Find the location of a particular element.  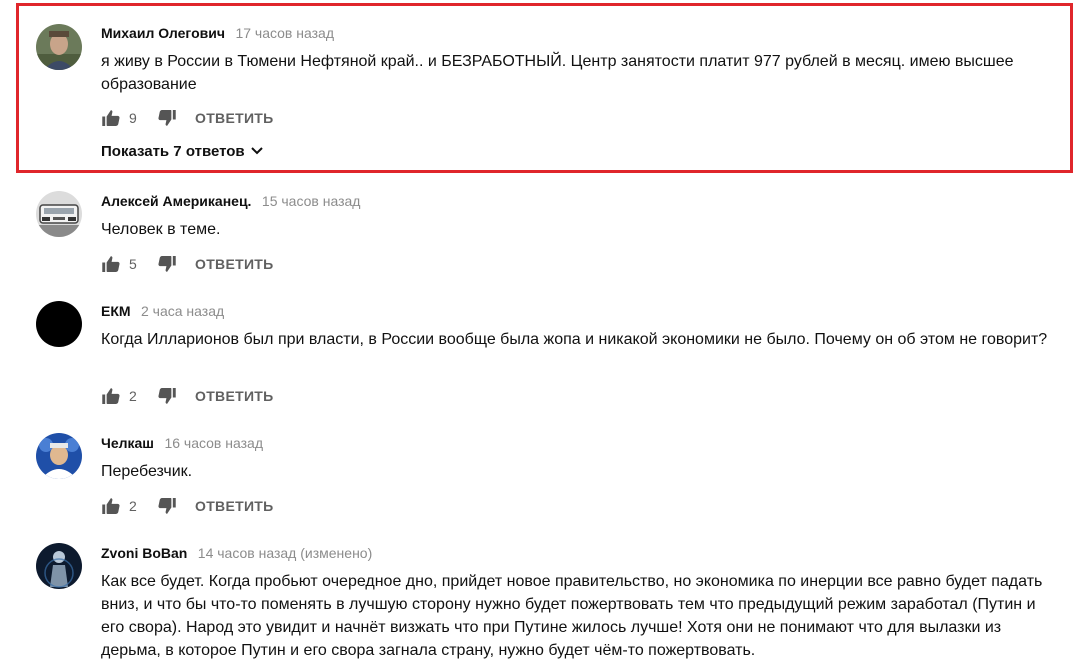

comment-timestamp: 14 часов назад (изменено) is located at coordinates (285, 553).